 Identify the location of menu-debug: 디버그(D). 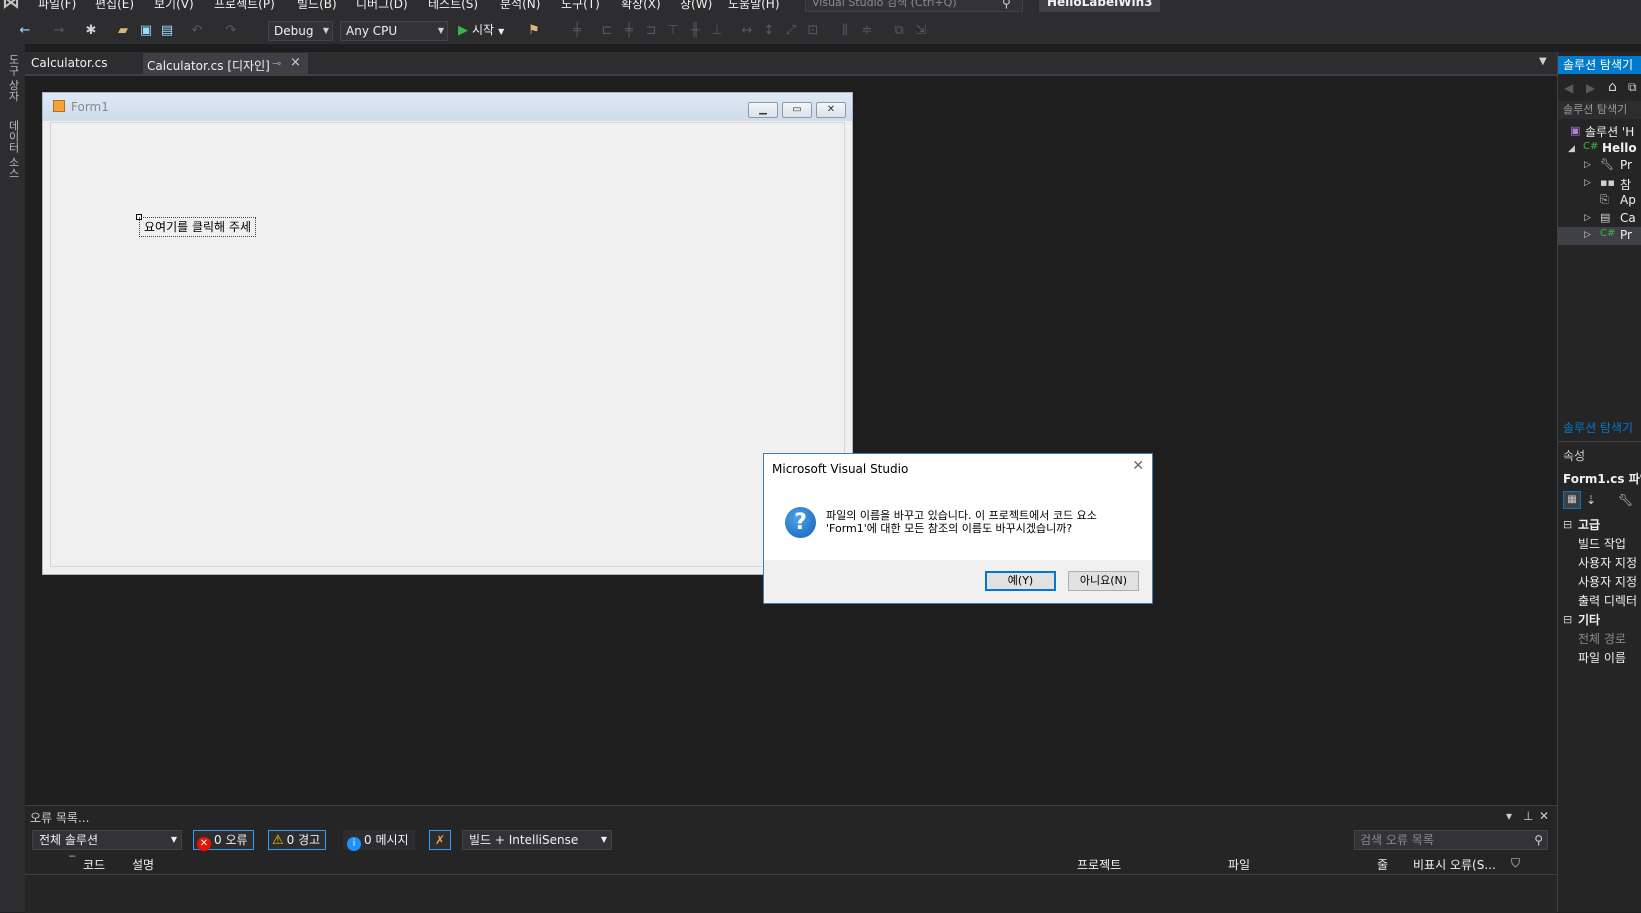
(382, 6).